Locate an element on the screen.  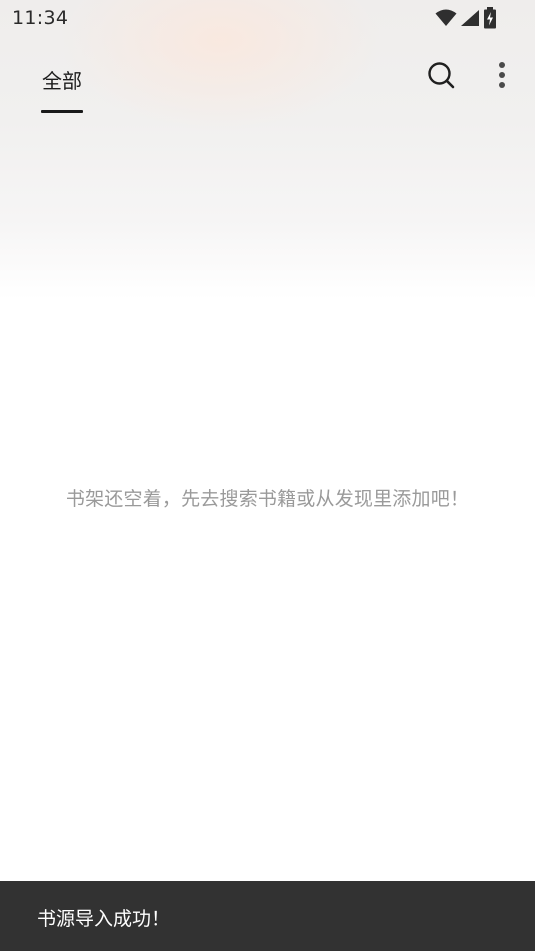
empty-bookshelf-message: 书架还空着，先去搜索书籍或从发现里添加吧！ is located at coordinates (267, 499).